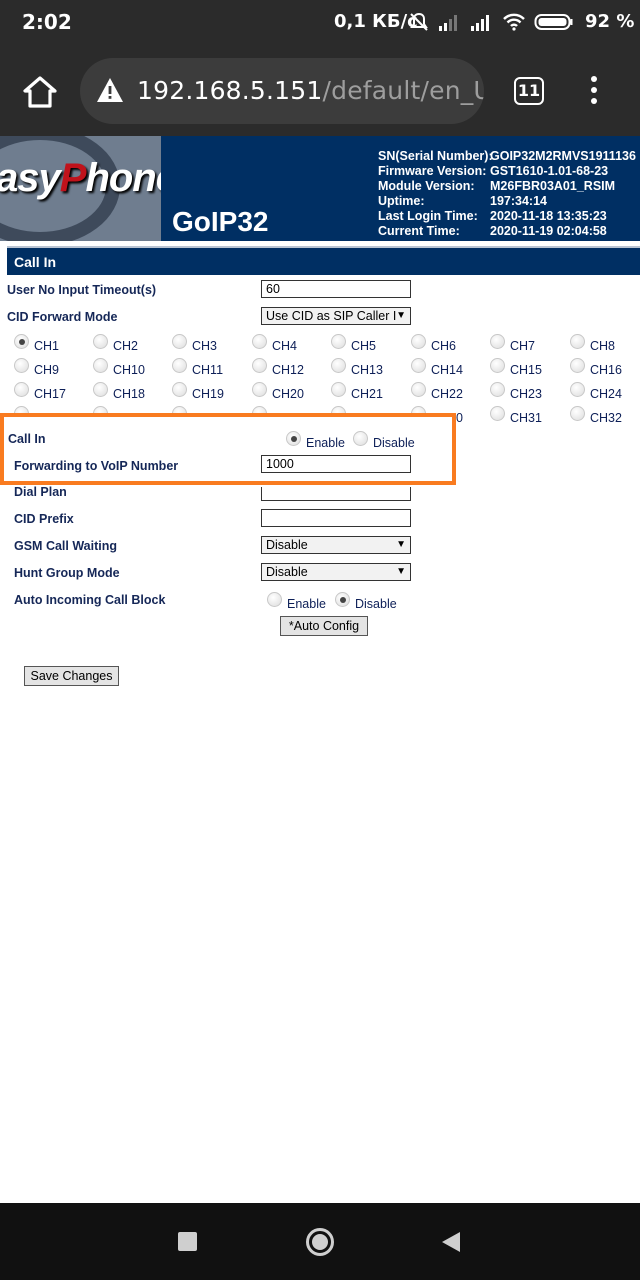 The height and width of the screenshot is (1280, 640). Describe the element at coordinates (336, 289) in the screenshot. I see `no-input-timeout-input: 60` at that location.